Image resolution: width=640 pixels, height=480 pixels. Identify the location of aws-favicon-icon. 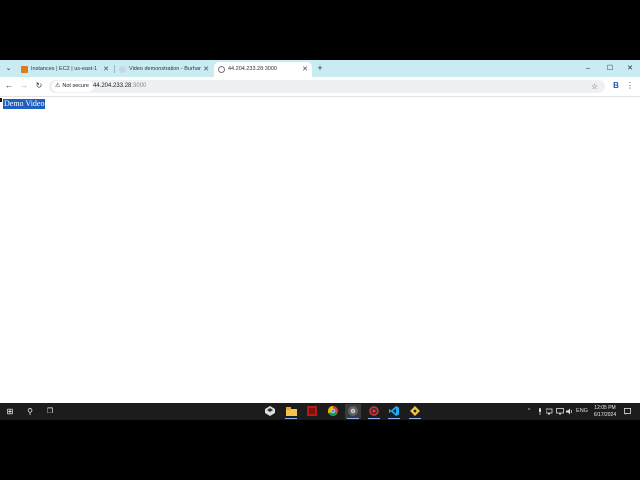
(24, 69).